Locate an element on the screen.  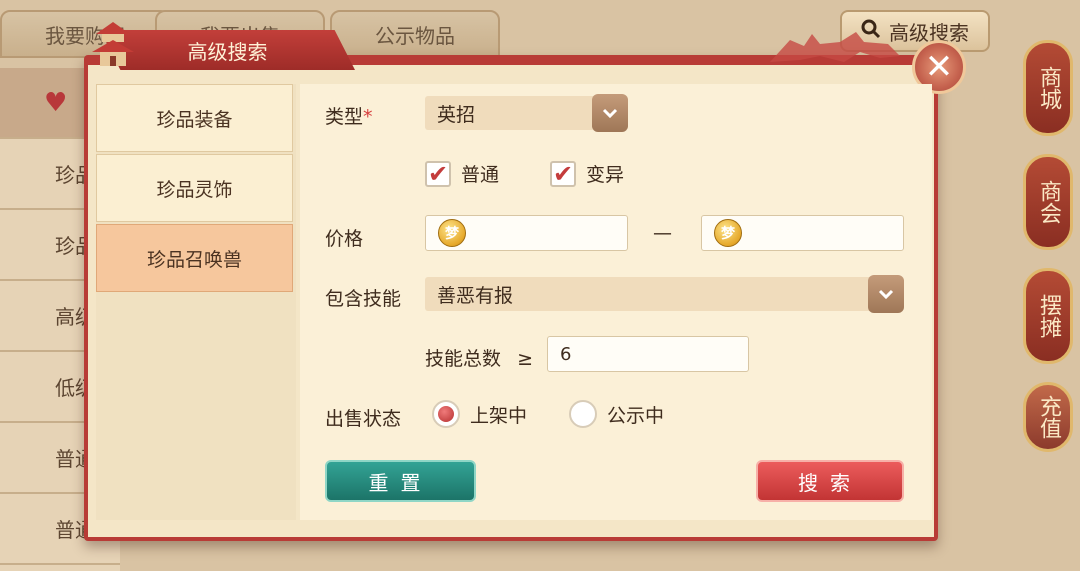
price-min-input: 梦 is located at coordinates (526, 233).